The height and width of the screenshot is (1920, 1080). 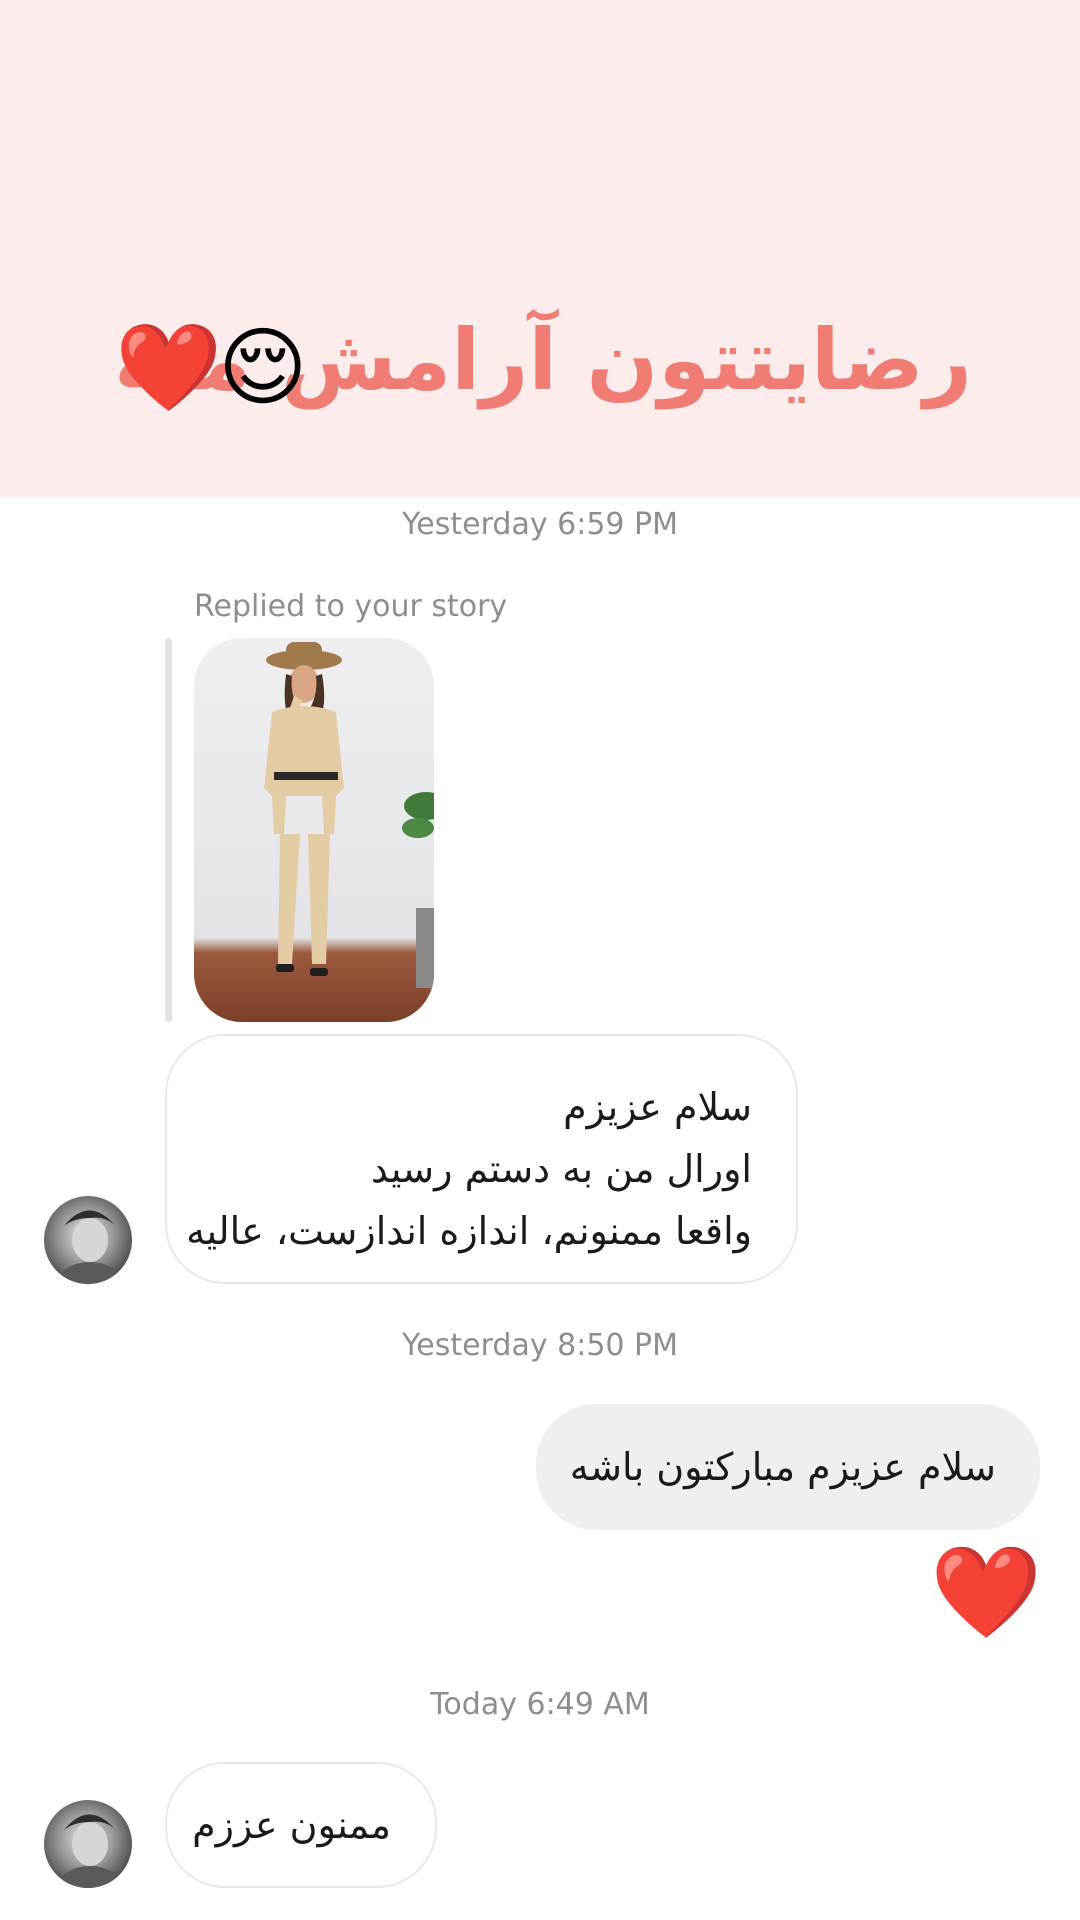 I want to click on story-thumbnail, so click(x=314, y=830).